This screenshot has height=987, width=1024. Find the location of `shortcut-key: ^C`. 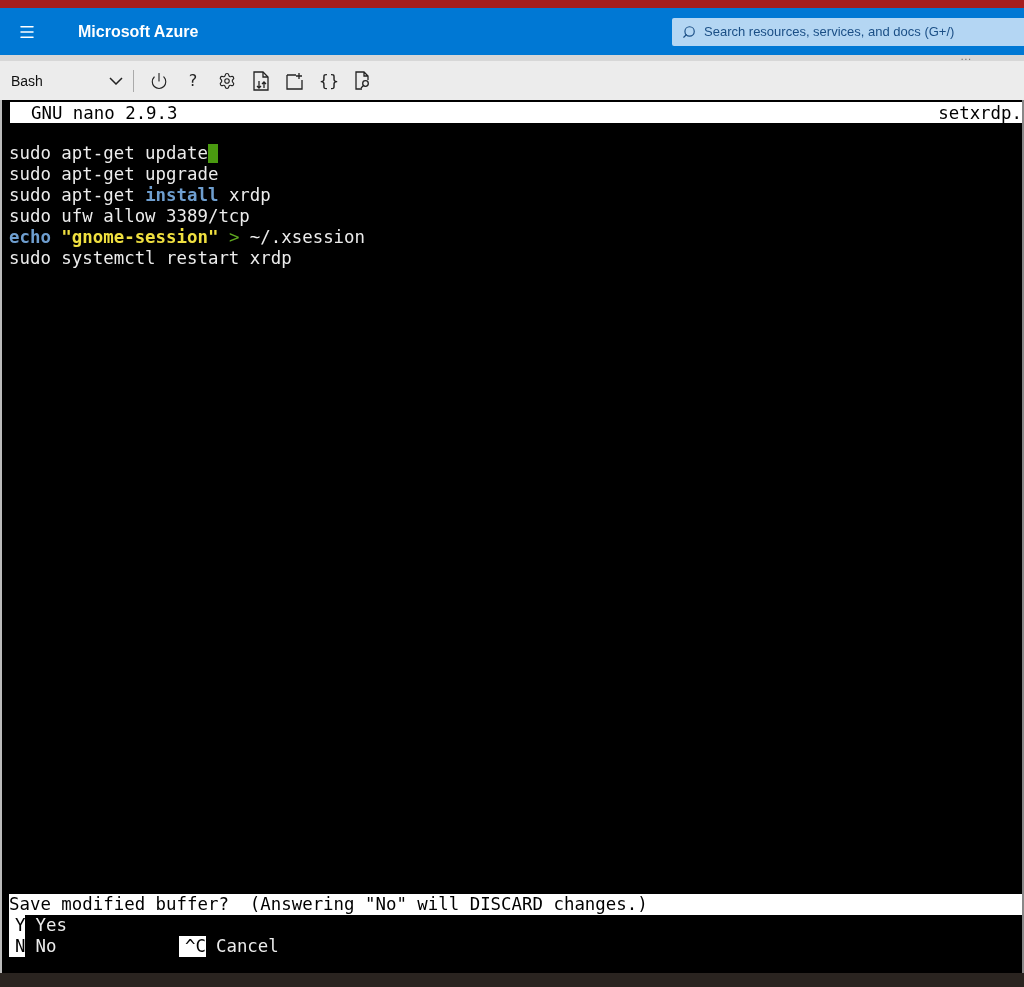

shortcut-key: ^C is located at coordinates (192, 946).